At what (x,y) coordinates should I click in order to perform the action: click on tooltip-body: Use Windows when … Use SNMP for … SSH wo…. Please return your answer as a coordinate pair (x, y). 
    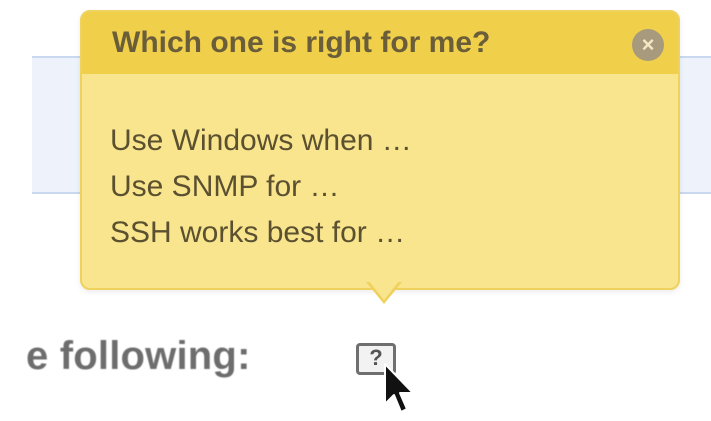
    Looking at the image, I should click on (261, 187).